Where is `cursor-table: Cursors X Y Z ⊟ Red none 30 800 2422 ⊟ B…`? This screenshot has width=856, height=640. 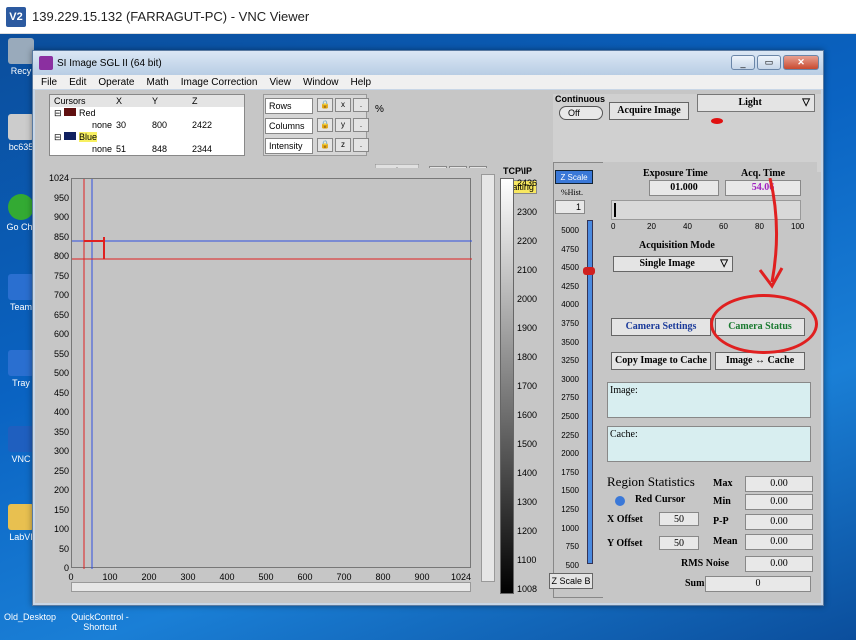 cursor-table: Cursors X Y Z ⊟ Red none 30 800 2422 ⊟ B… is located at coordinates (147, 125).